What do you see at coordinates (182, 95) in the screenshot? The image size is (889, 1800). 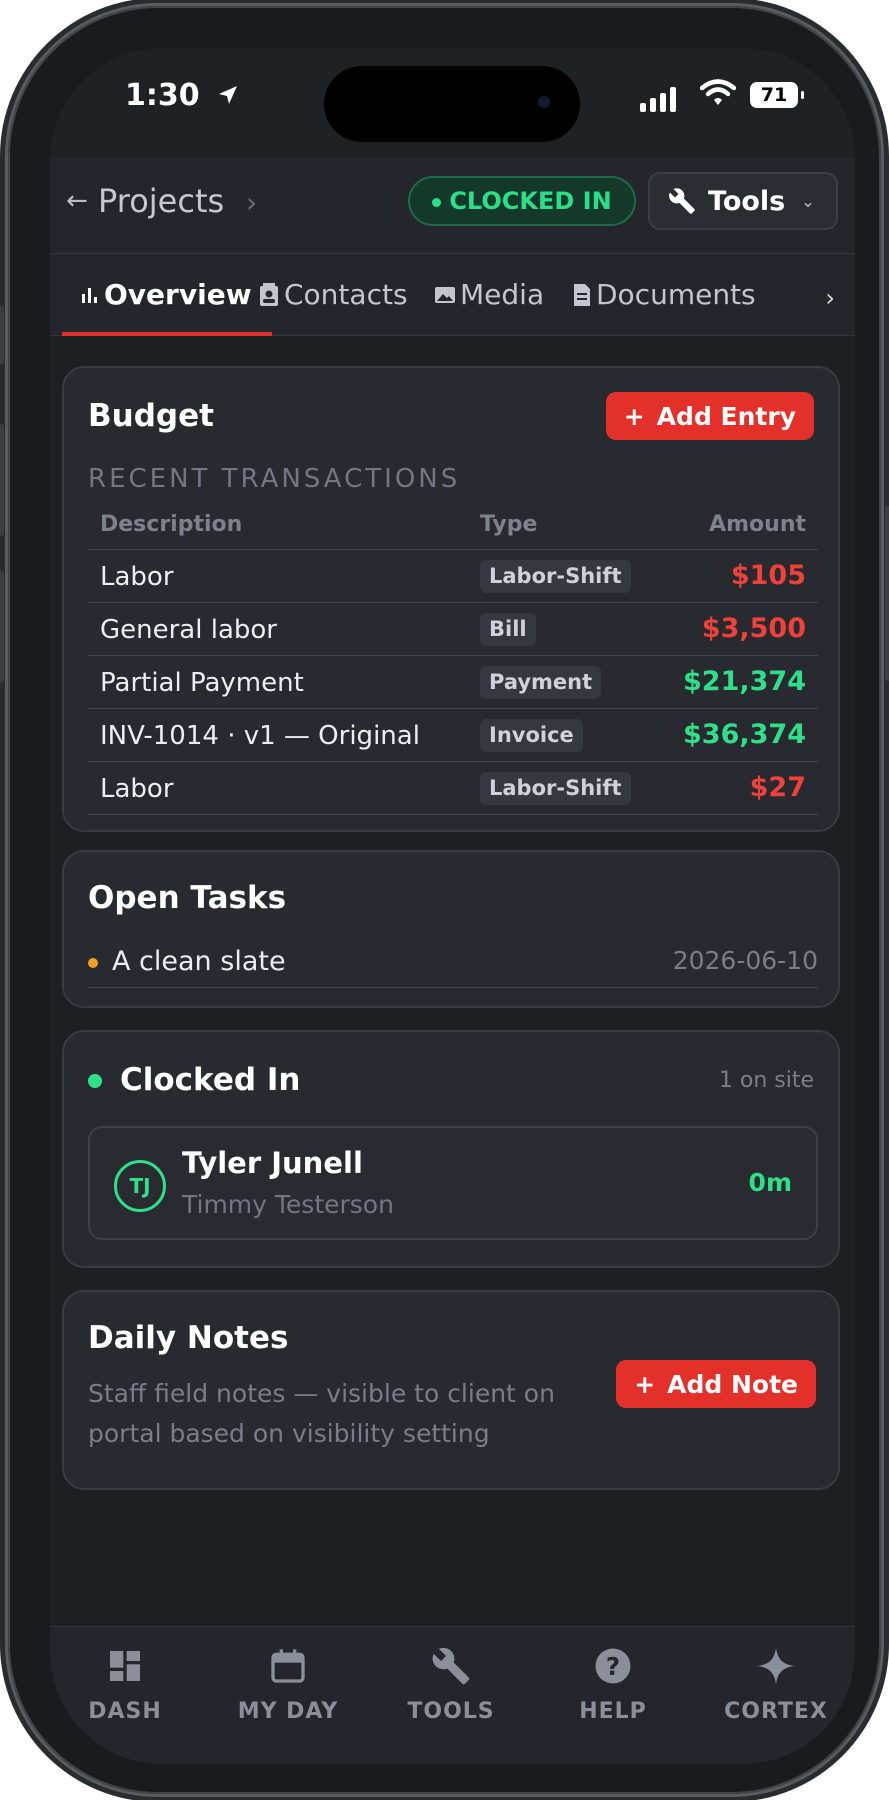 I see `status-time: 1:30` at bounding box center [182, 95].